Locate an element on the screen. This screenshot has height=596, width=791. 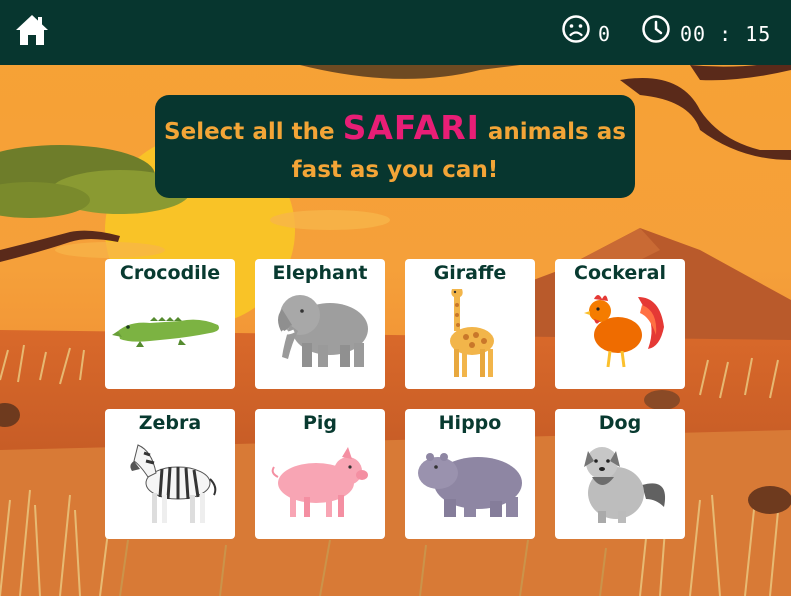
score-counter: 0 is located at coordinates (604, 34).